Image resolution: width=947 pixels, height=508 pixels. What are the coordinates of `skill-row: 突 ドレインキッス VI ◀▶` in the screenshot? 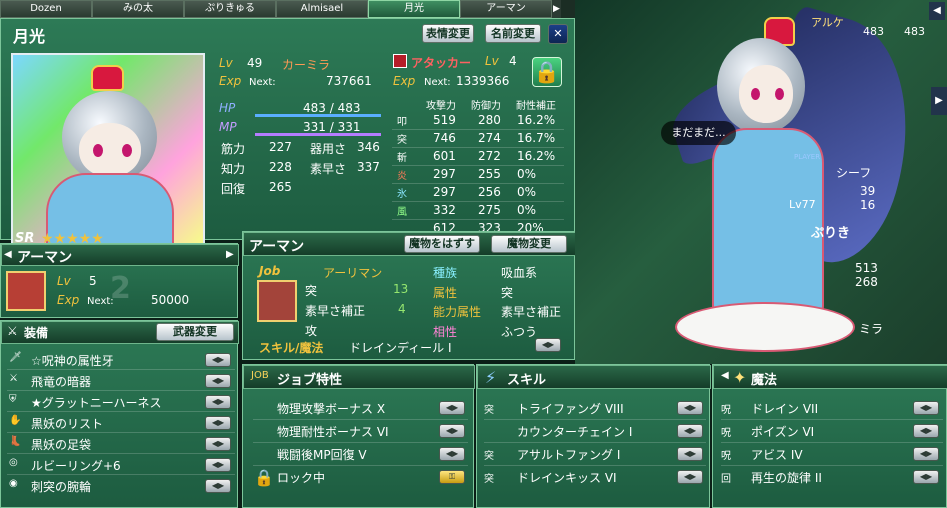 It's located at (595, 477).